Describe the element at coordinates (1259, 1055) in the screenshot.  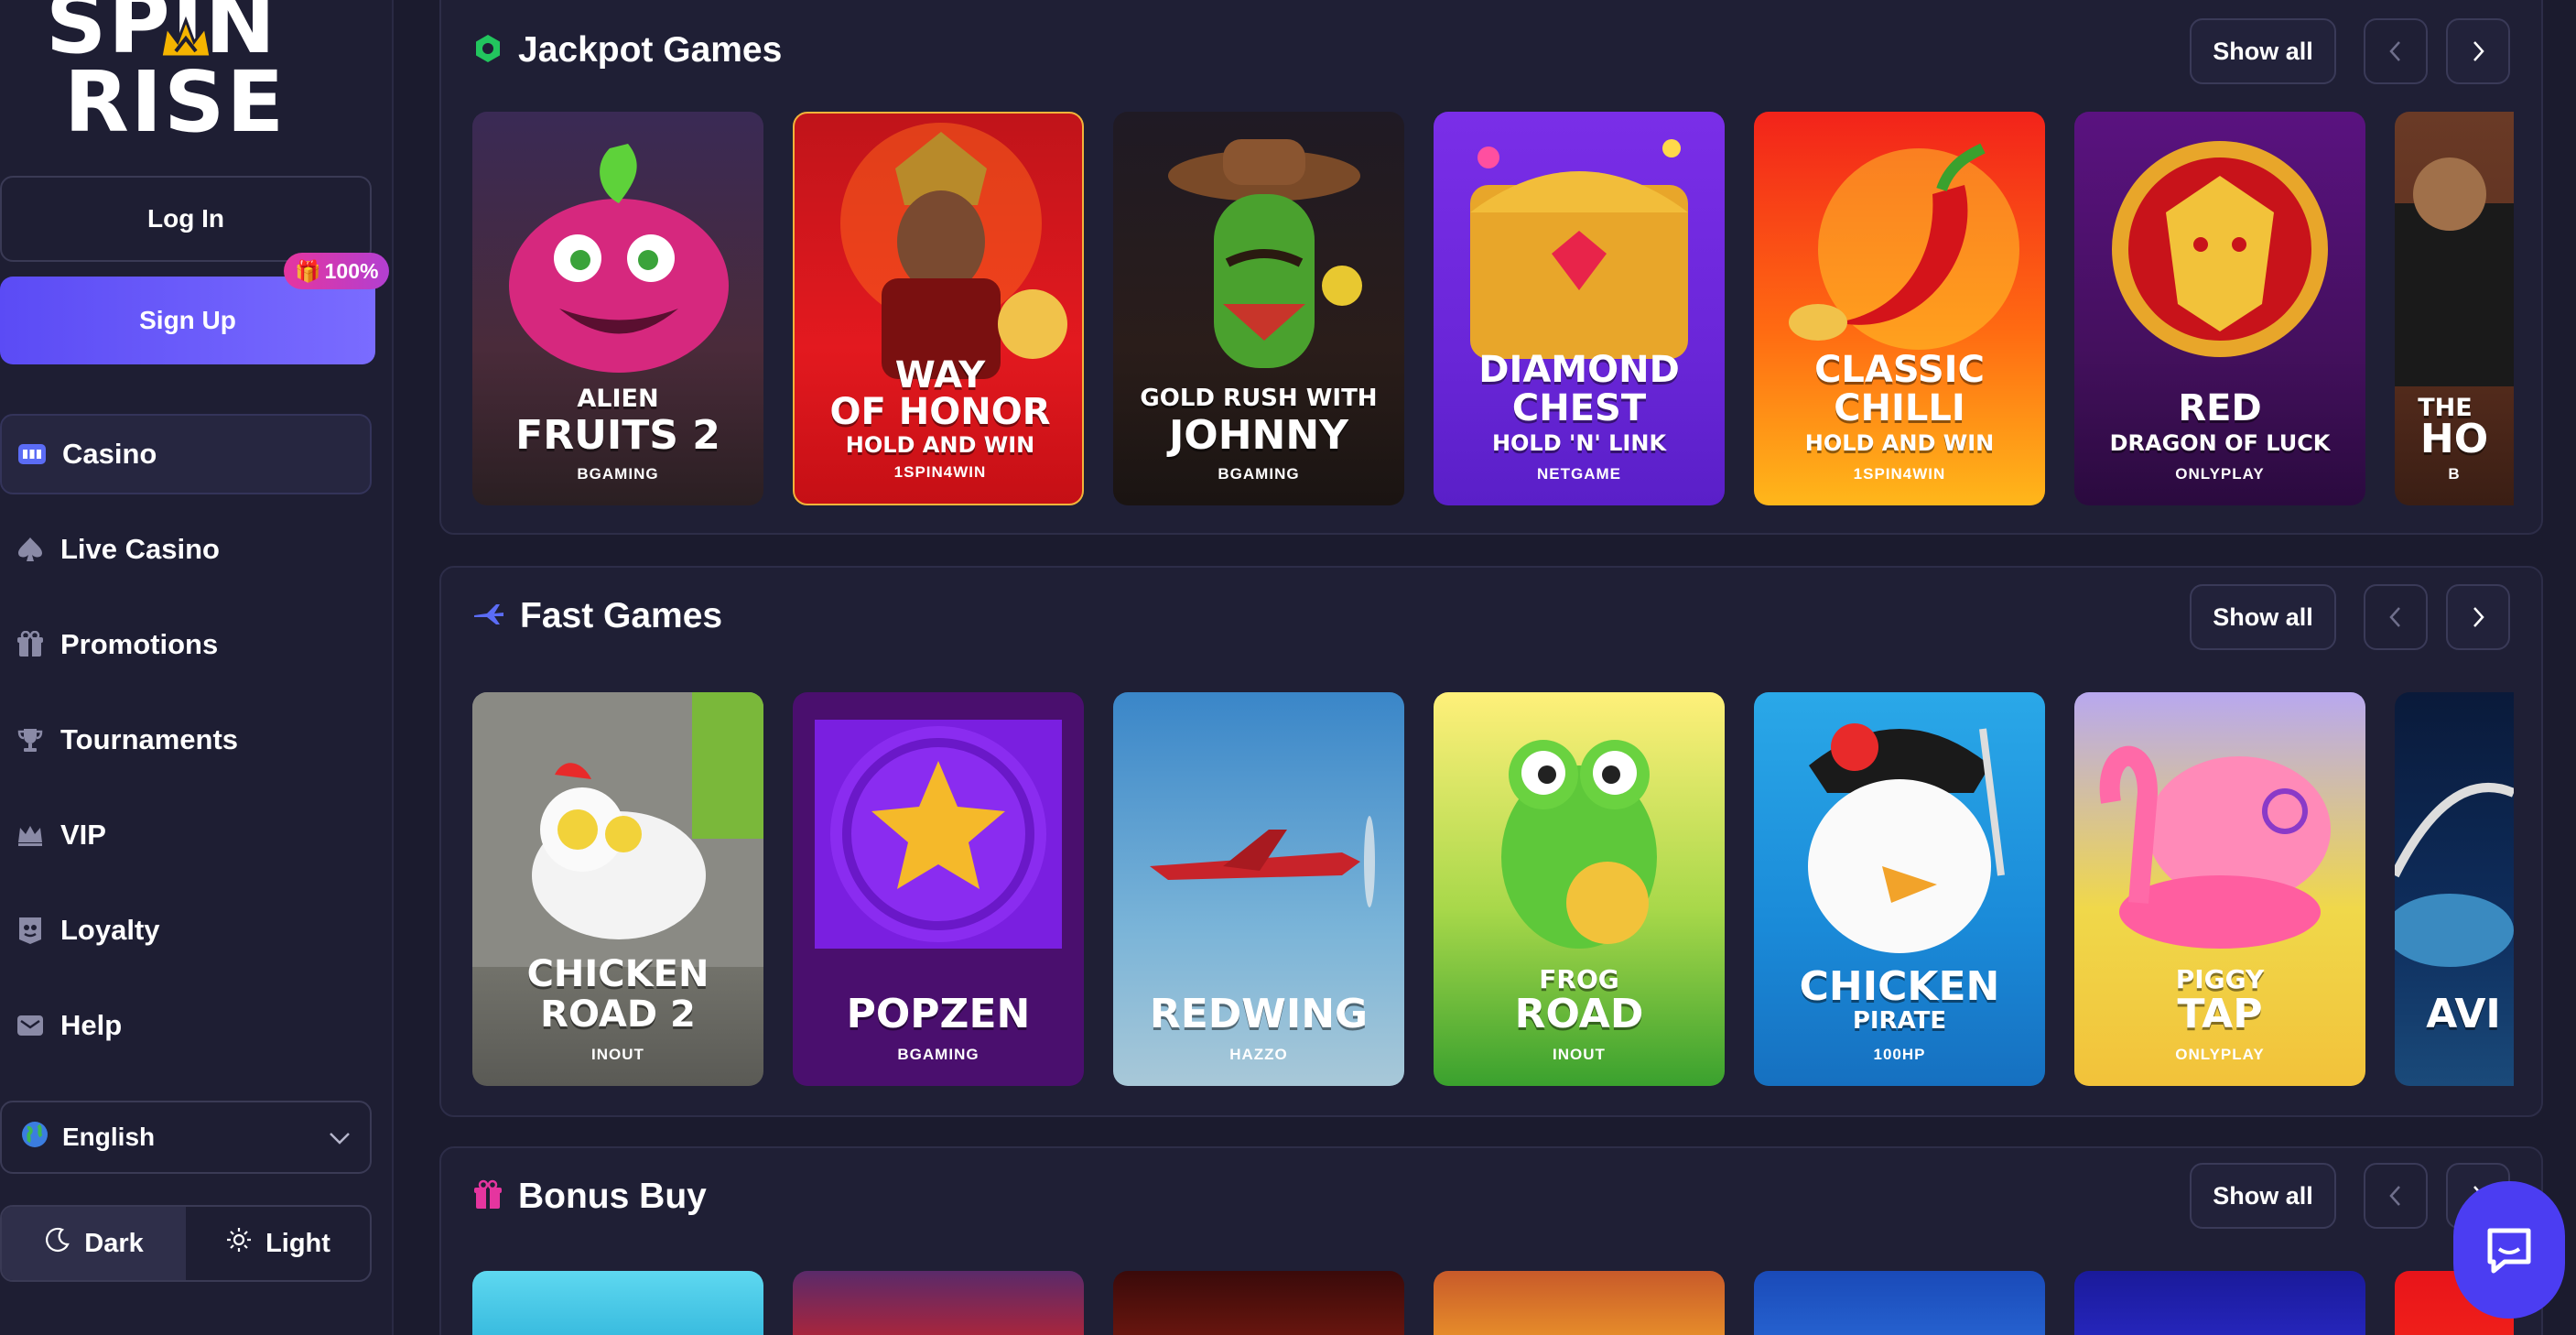
I see `game-provider: HAZZO` at that location.